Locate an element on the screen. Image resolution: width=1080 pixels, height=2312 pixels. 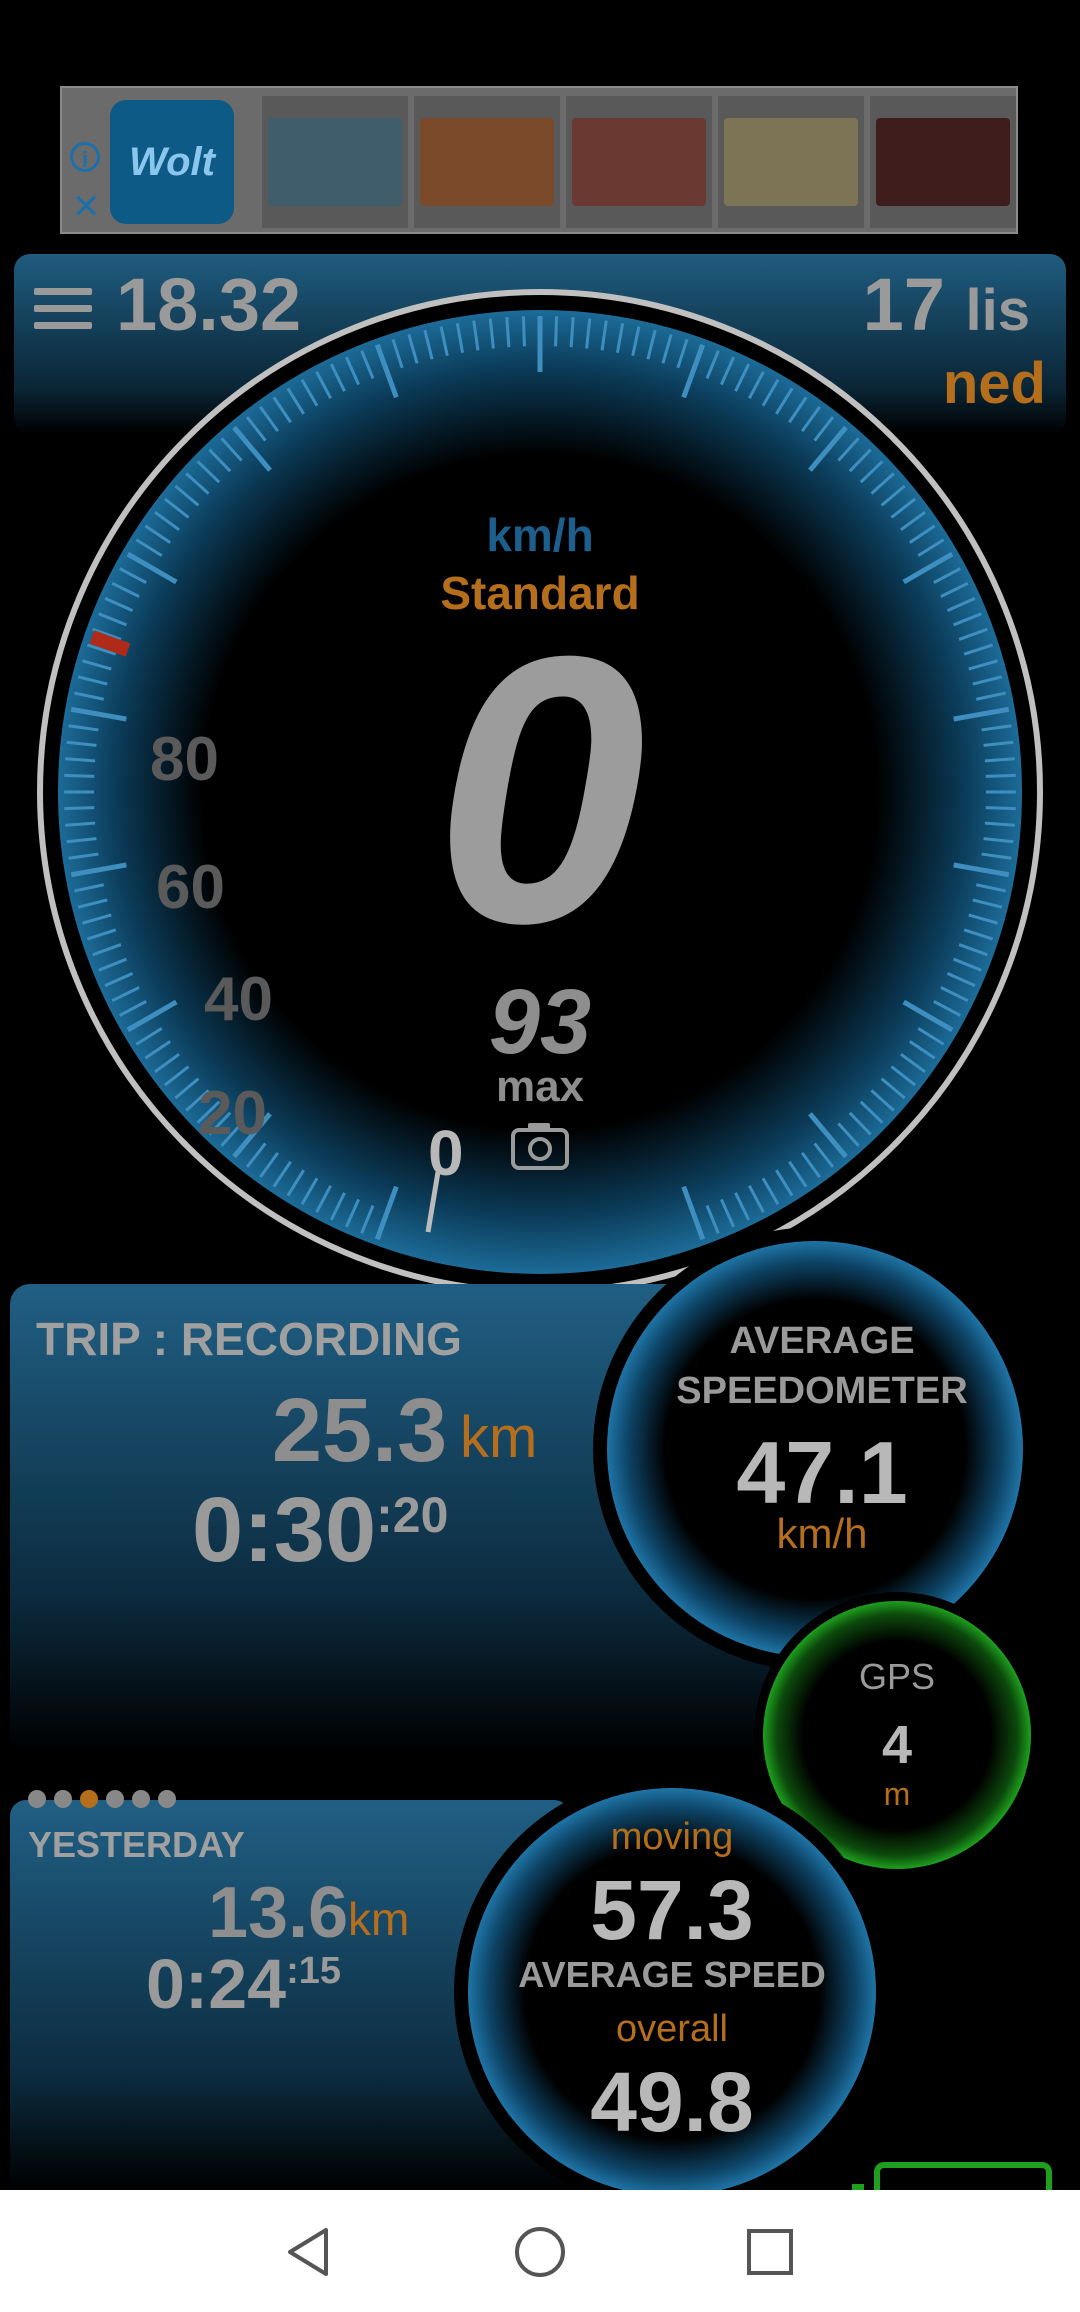
moving-label: moving is located at coordinates (672, 1837).